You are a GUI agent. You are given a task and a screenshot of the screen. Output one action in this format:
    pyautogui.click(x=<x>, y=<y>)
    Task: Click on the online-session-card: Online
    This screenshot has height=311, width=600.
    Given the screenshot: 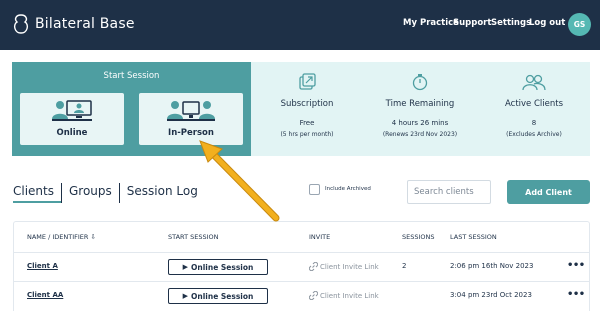 What is the action you would take?
    pyautogui.click(x=72, y=119)
    